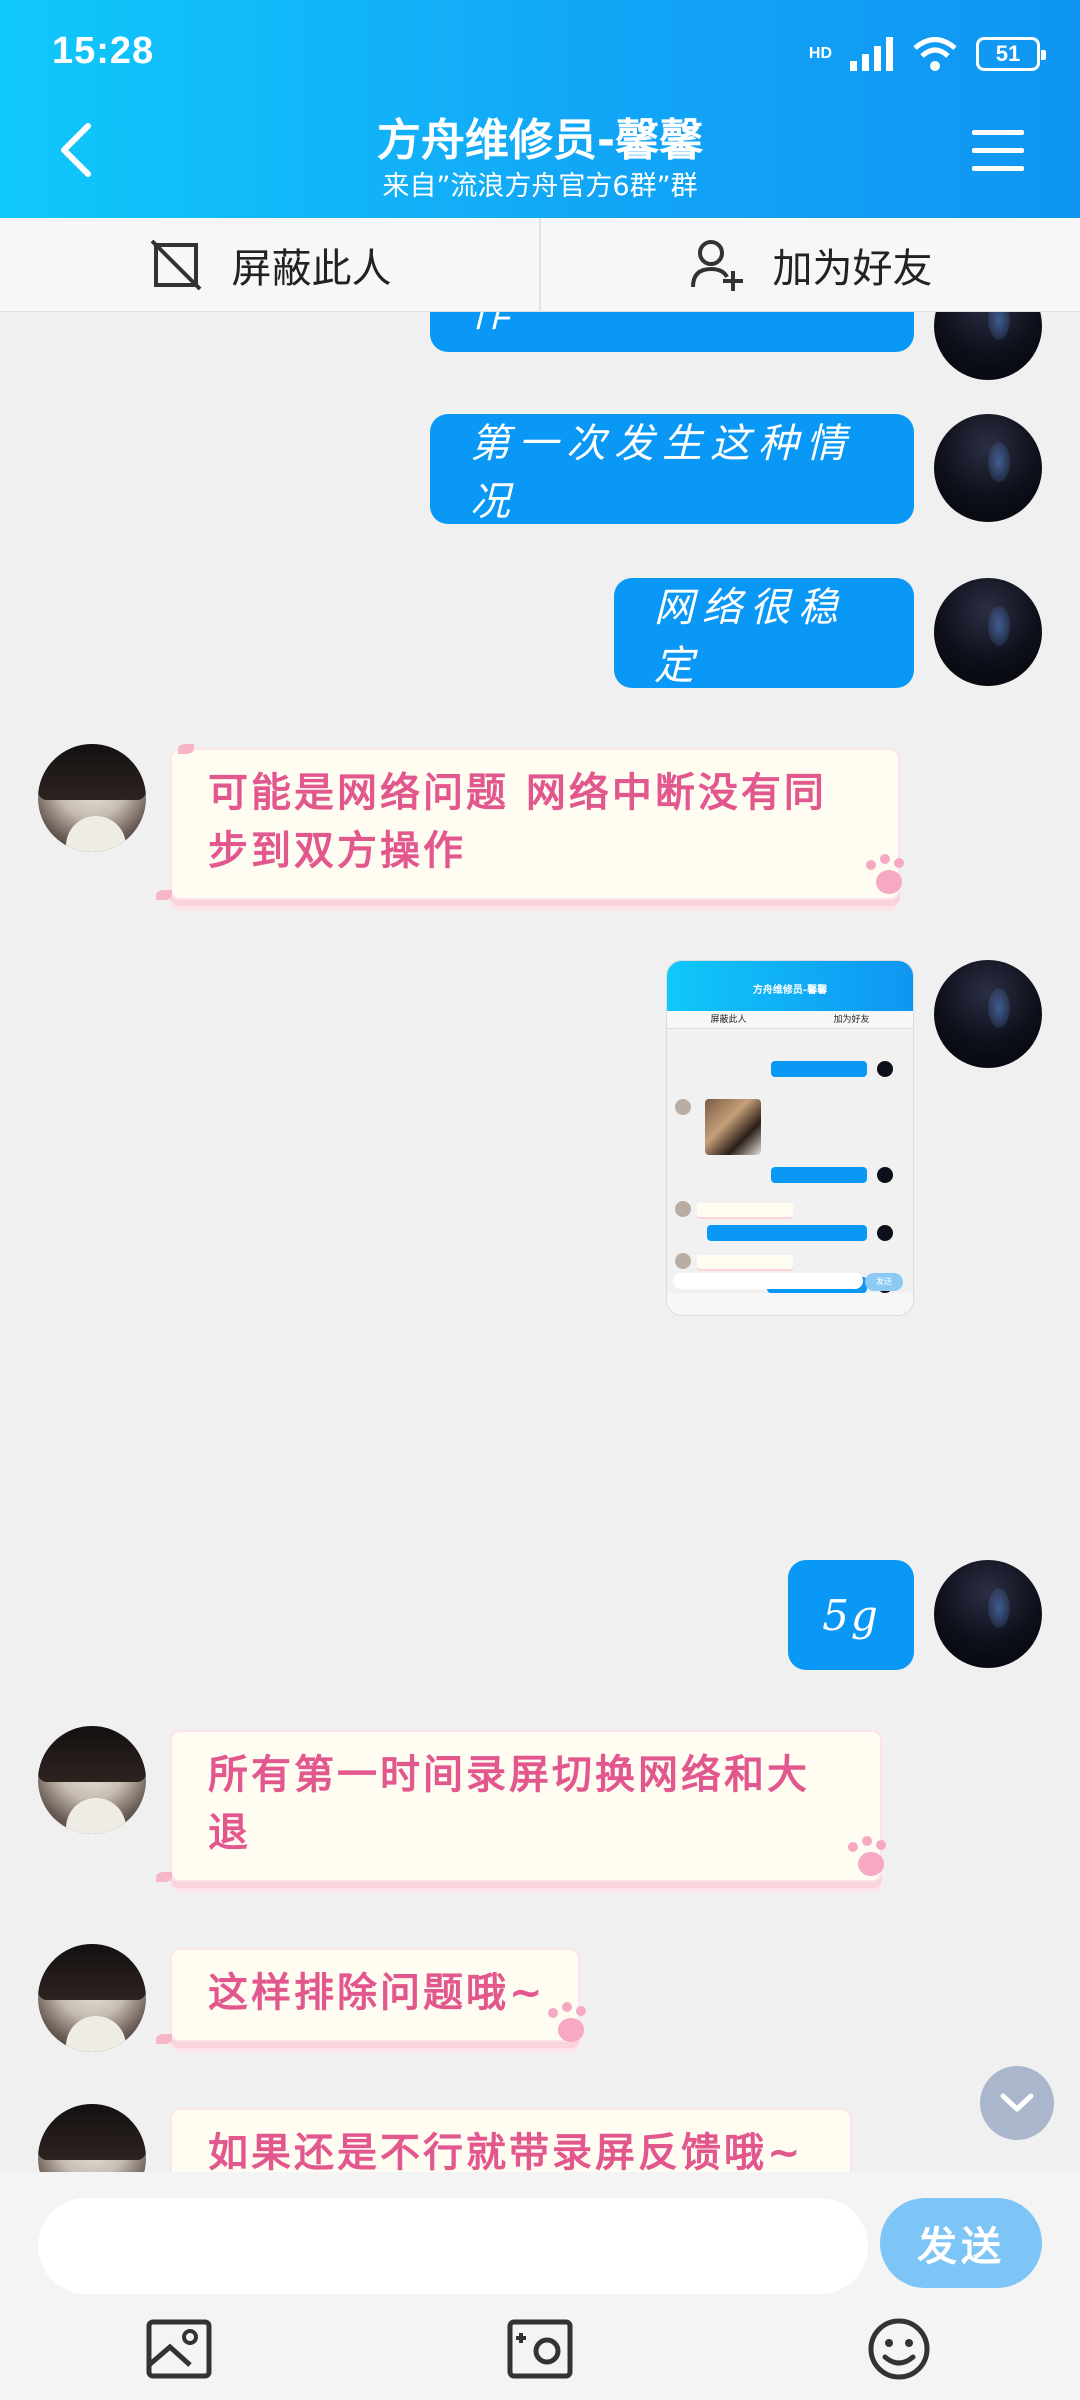 The image size is (1080, 2400). I want to click on image-icon, so click(179, 2349).